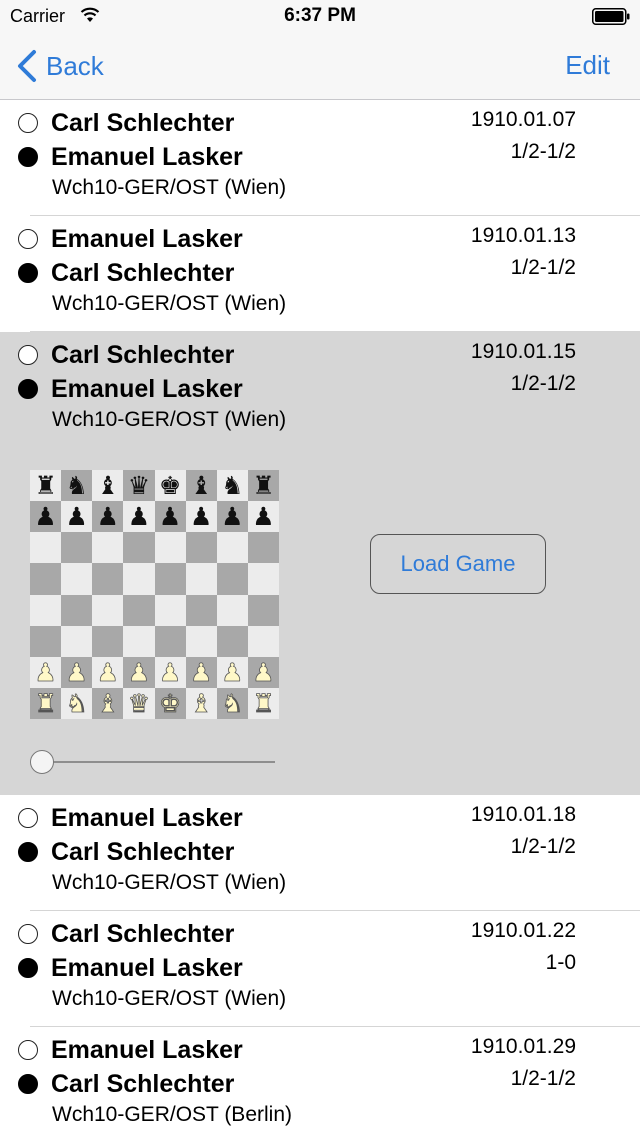  I want to click on game-date: 1910.01.07, so click(523, 119).